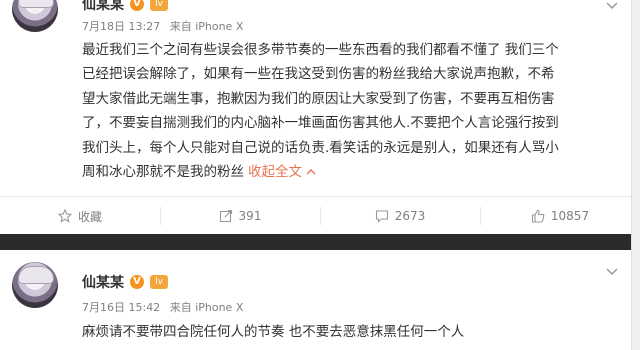  Describe the element at coordinates (163, 172) in the screenshot. I see `post-text-last: 周和冰心那就不是我的粉丝` at that location.